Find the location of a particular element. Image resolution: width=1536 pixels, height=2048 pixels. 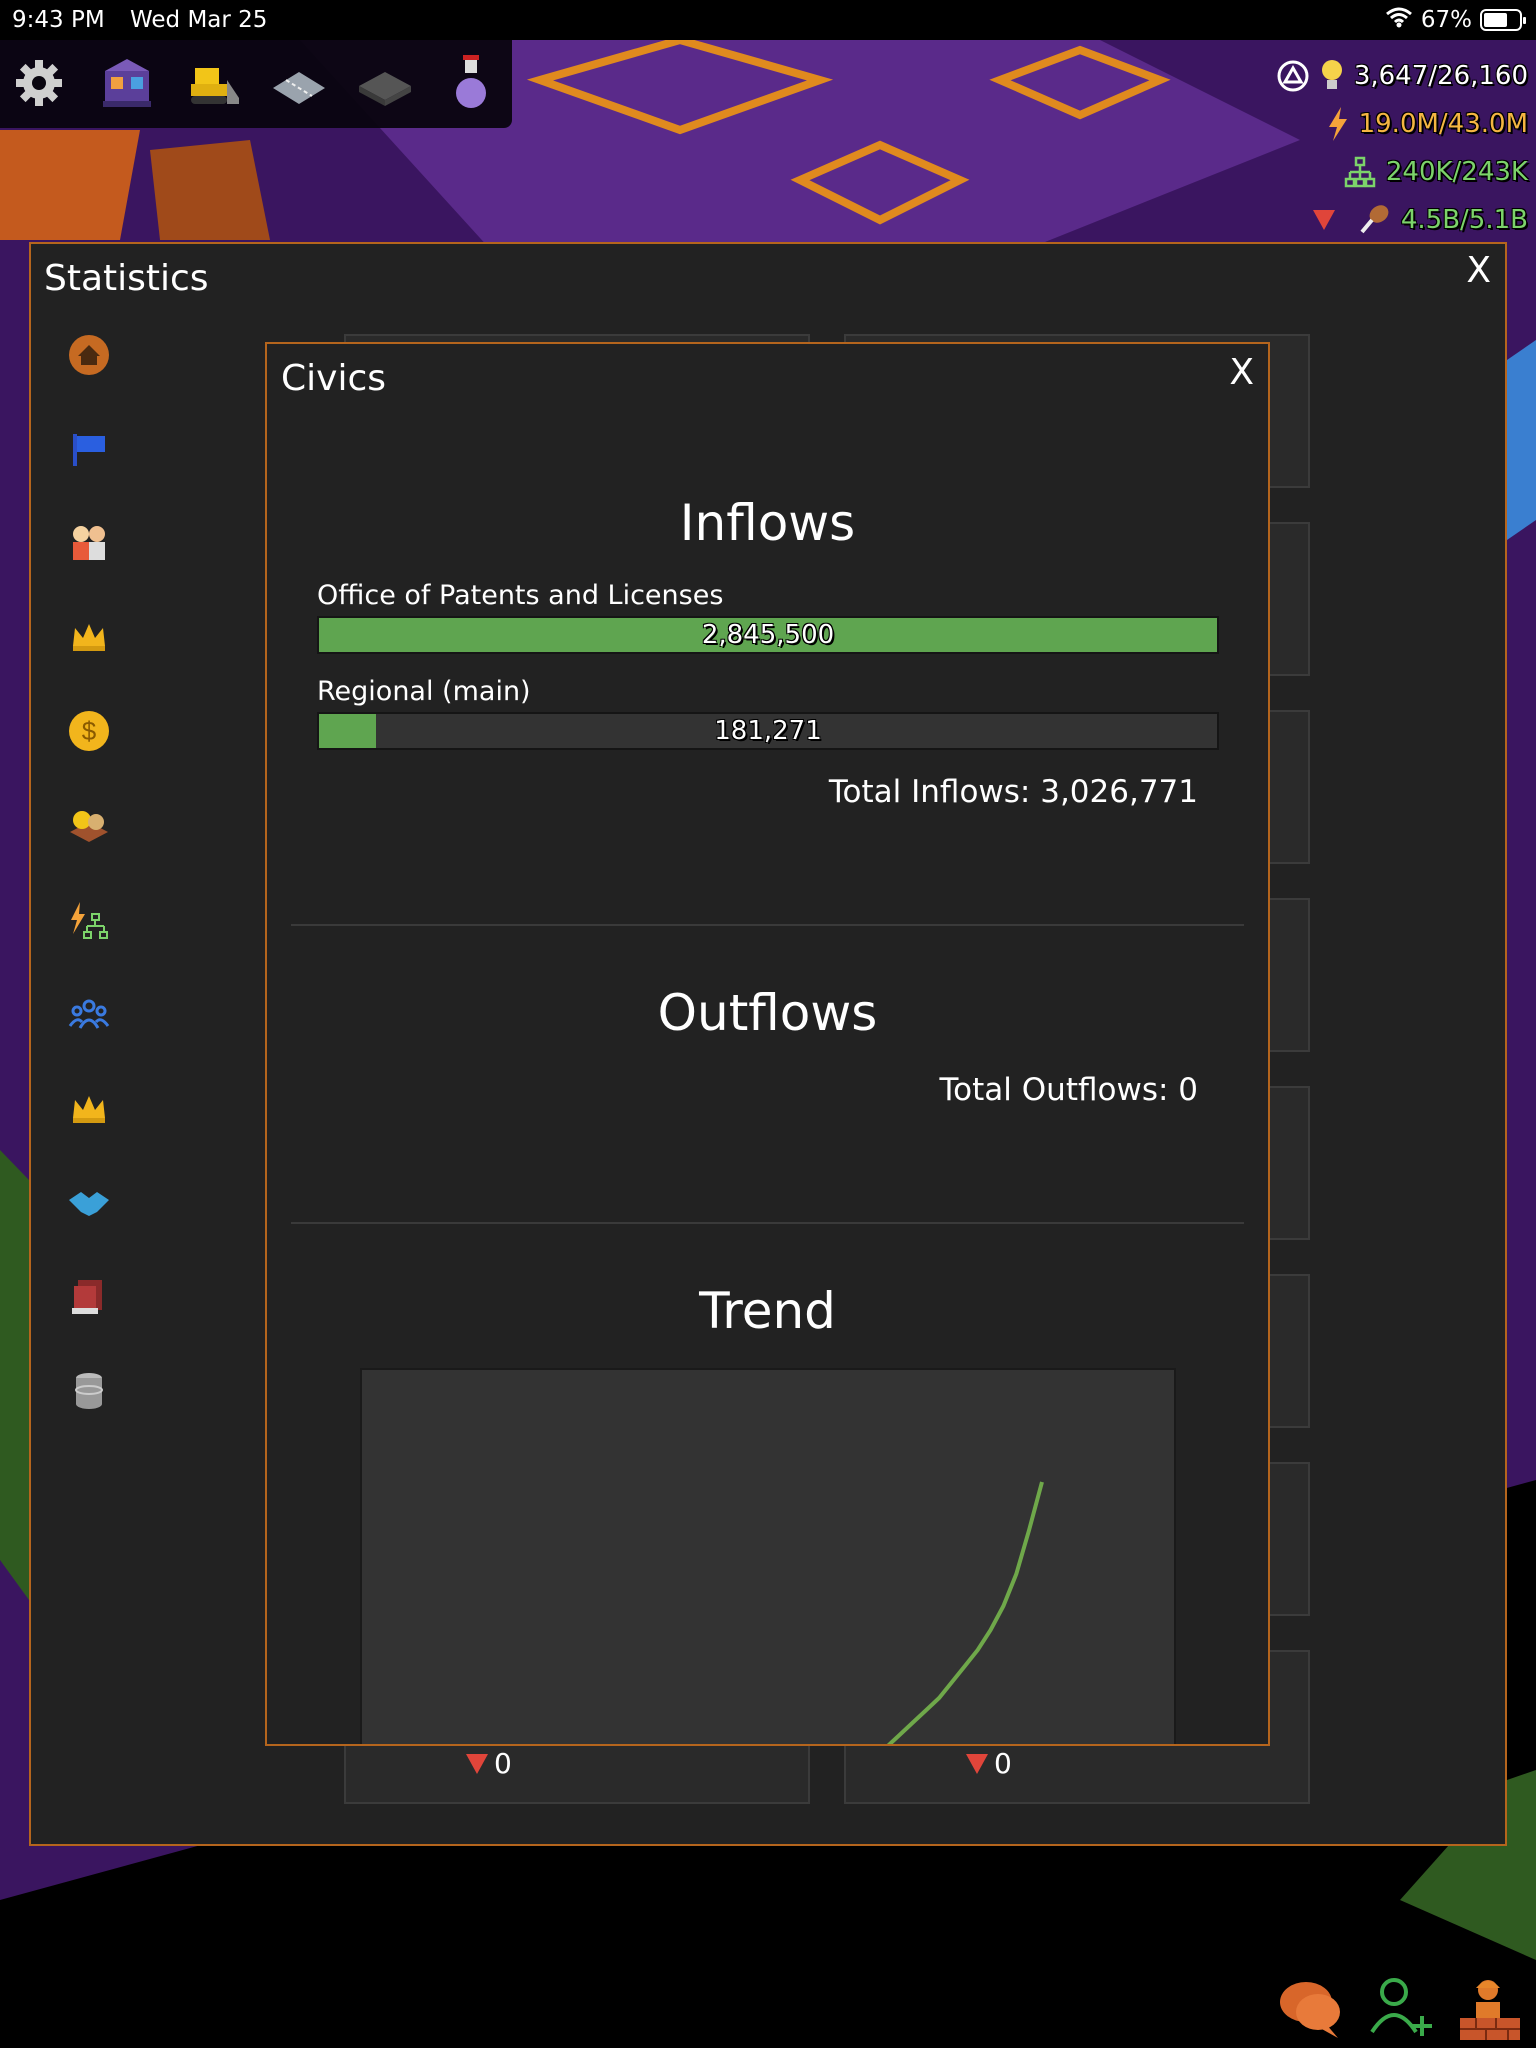

status-bar: 9:43 PM Wed Mar 25 67% is located at coordinates (768, 20).